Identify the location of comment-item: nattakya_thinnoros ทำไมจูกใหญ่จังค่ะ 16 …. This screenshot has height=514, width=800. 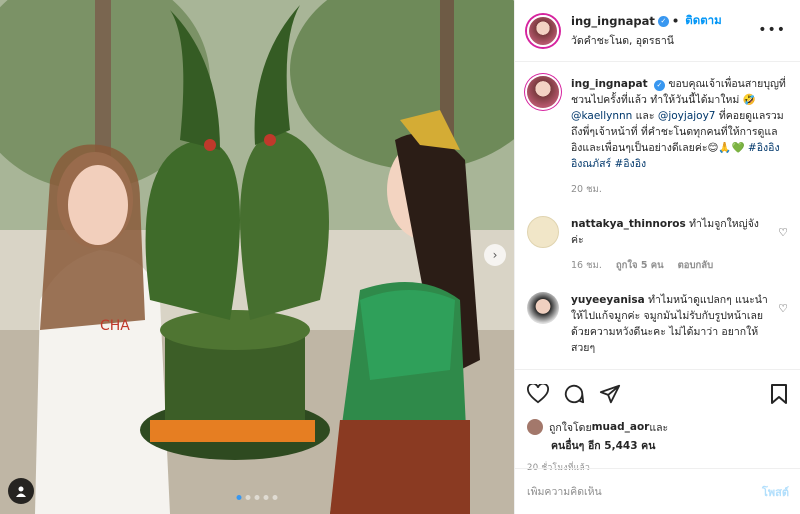
(657, 245).